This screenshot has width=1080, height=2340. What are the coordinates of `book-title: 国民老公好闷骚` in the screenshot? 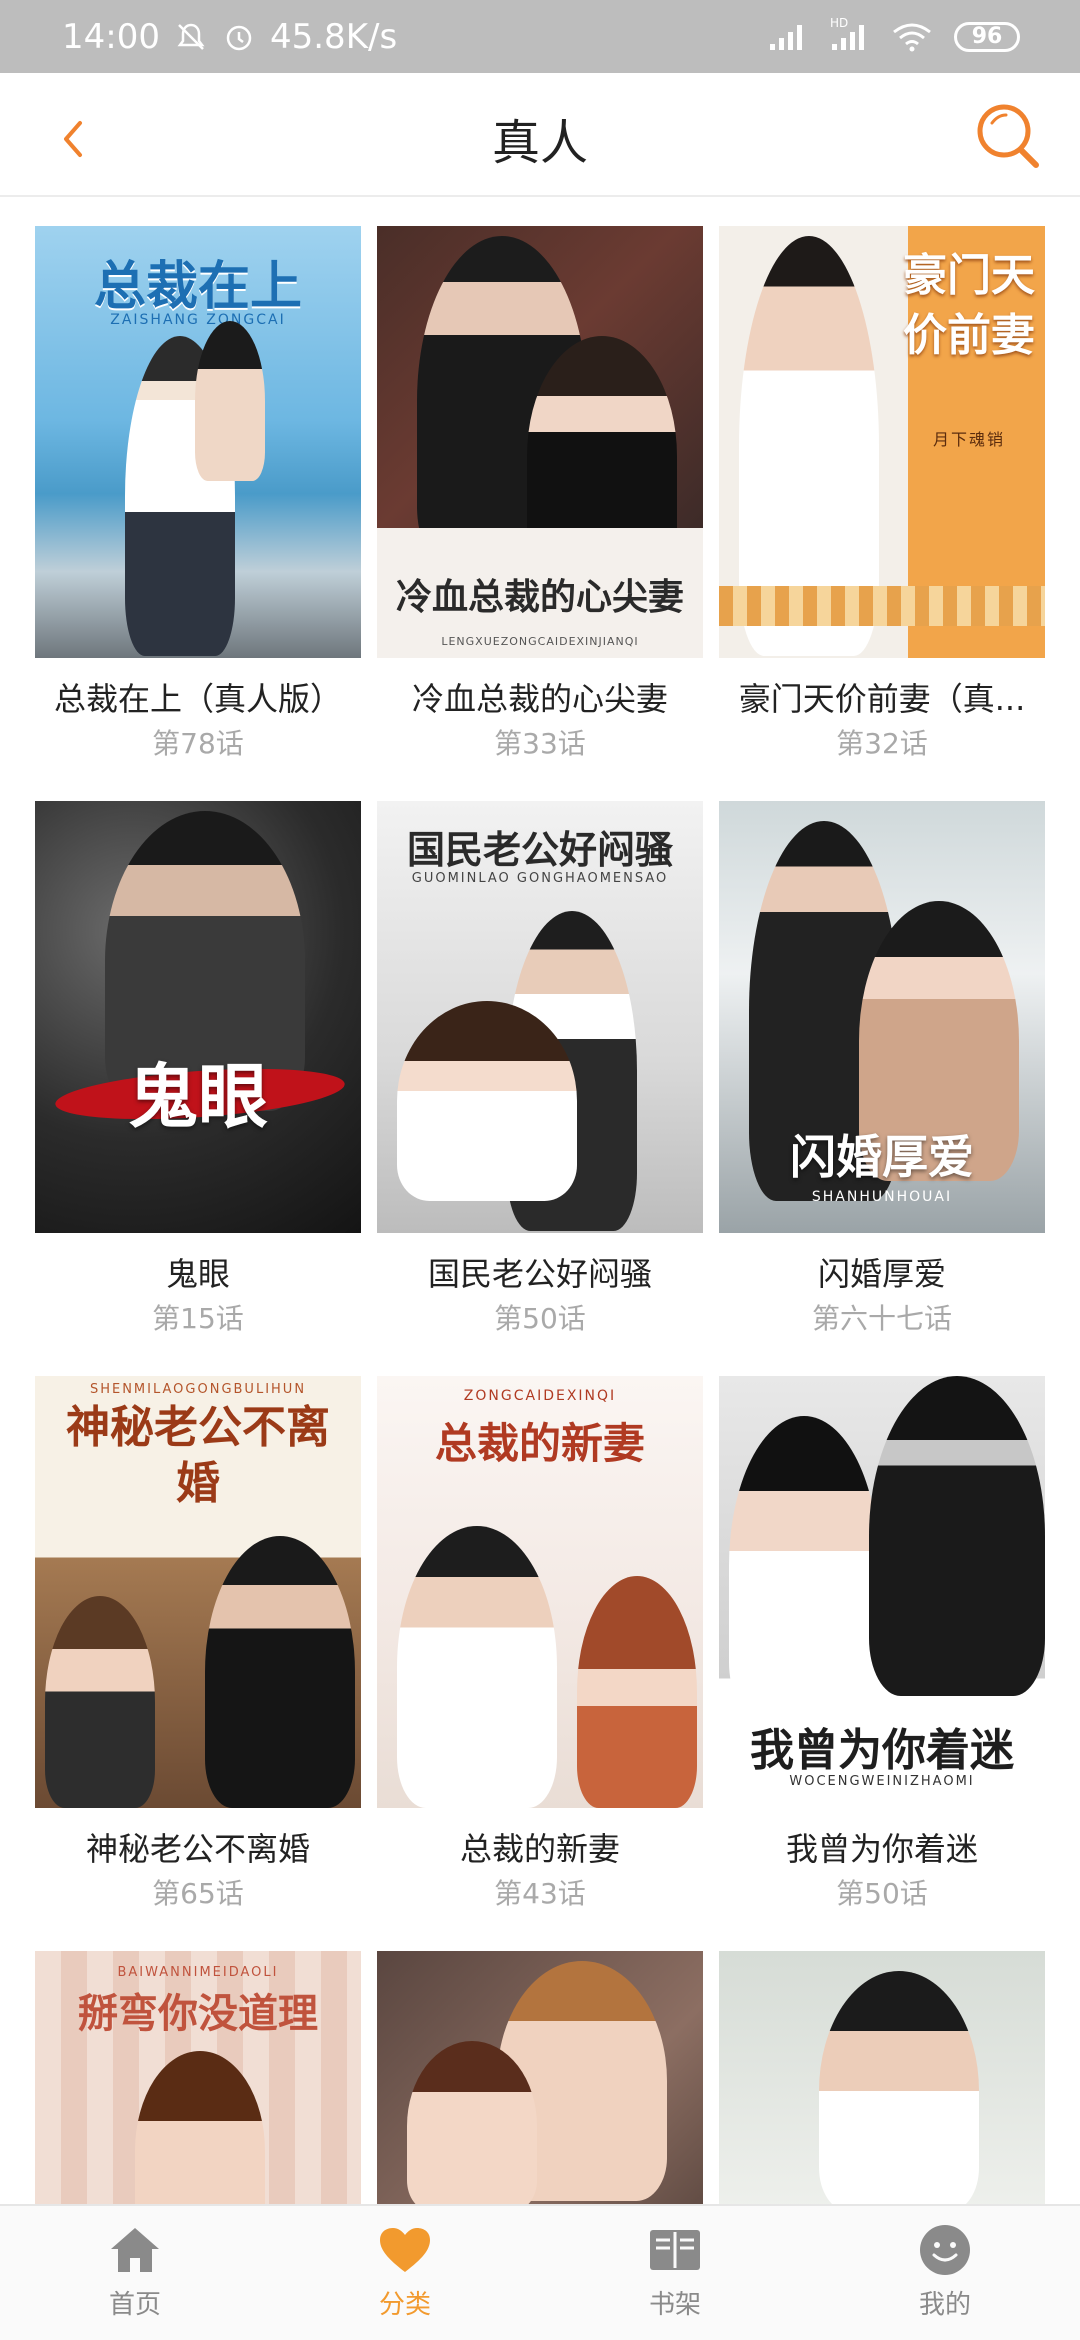 It's located at (539, 1274).